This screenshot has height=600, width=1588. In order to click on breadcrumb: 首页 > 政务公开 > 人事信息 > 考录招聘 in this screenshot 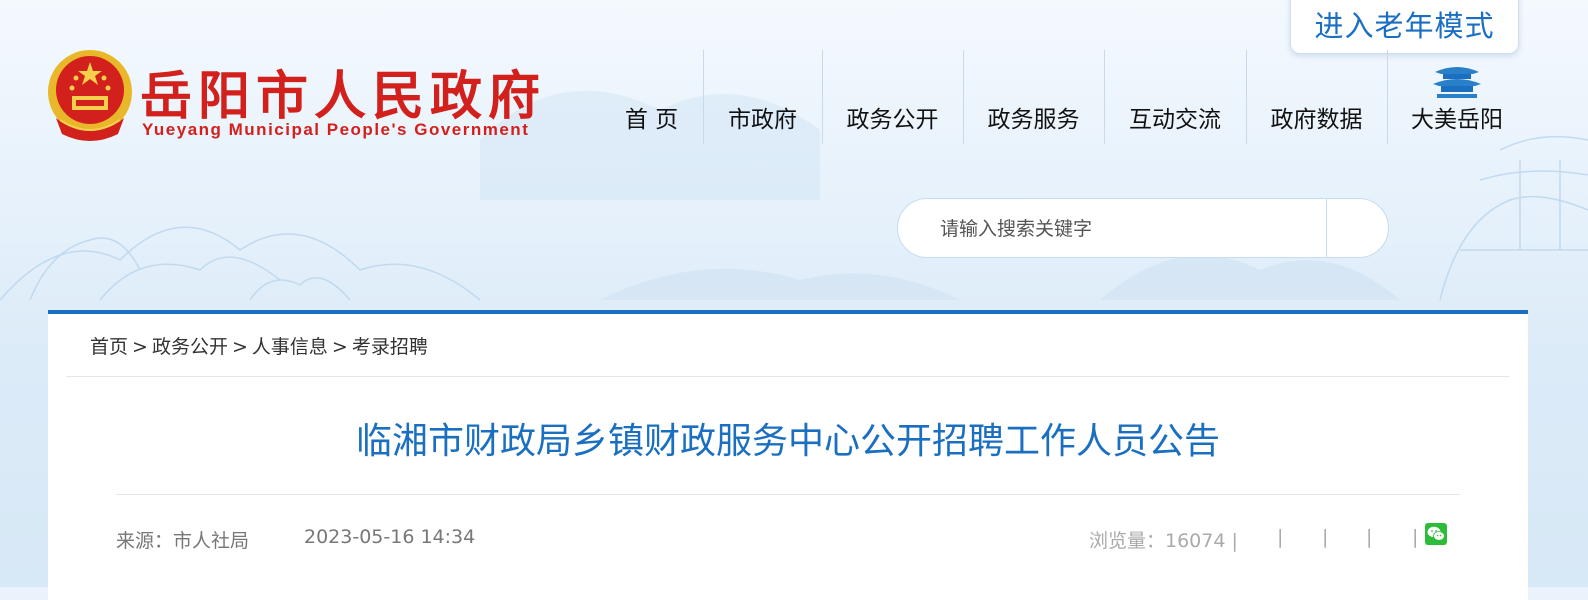, I will do `click(259, 345)`.